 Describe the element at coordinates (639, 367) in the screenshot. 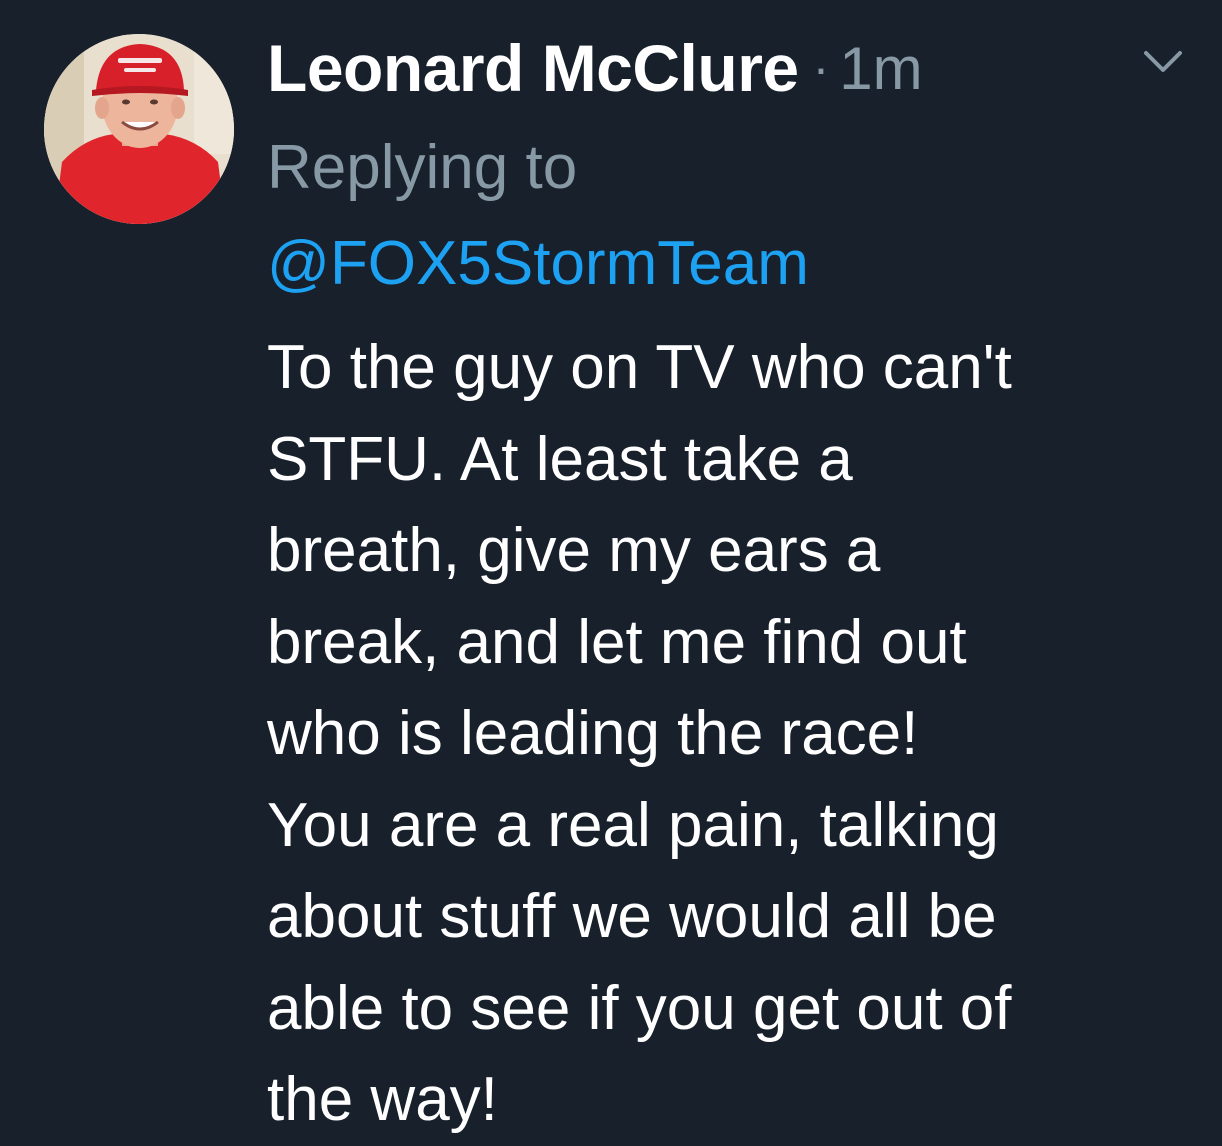

I see `tweet-body-line: To the guy on TV who can't` at that location.